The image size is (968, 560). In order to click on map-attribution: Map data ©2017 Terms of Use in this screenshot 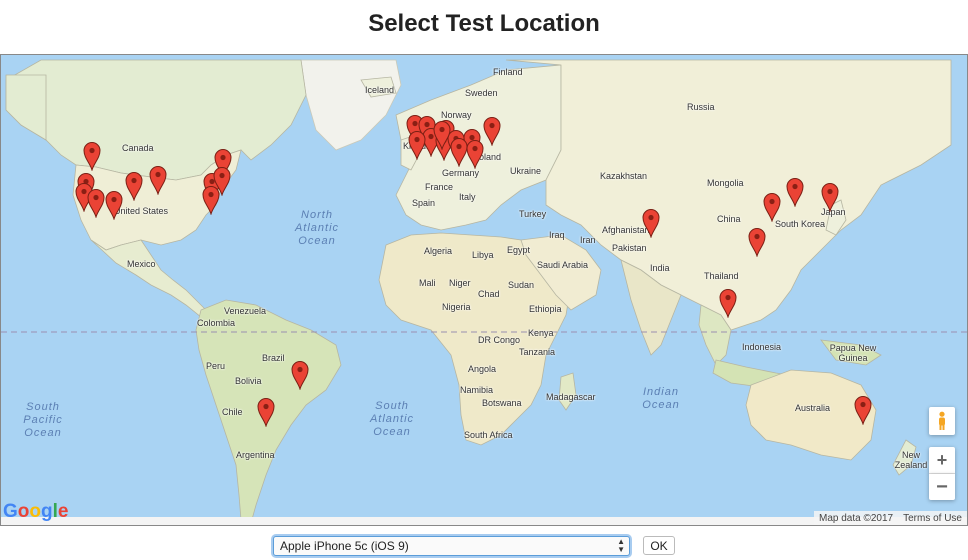, I will do `click(890, 518)`.